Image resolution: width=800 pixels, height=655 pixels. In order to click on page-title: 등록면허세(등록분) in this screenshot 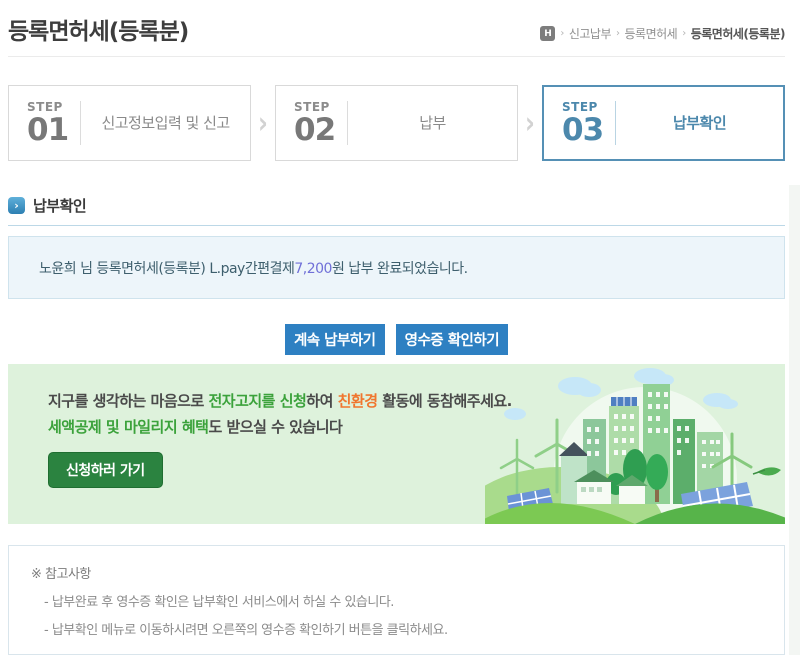, I will do `click(98, 32)`.